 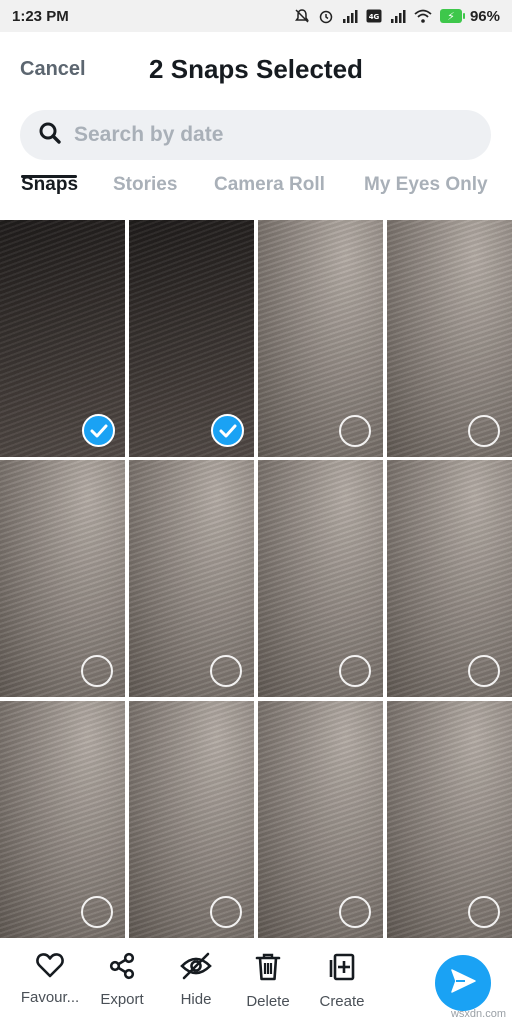 What do you see at coordinates (256, 69) in the screenshot?
I see `page-title: 2 Snaps Selected` at bounding box center [256, 69].